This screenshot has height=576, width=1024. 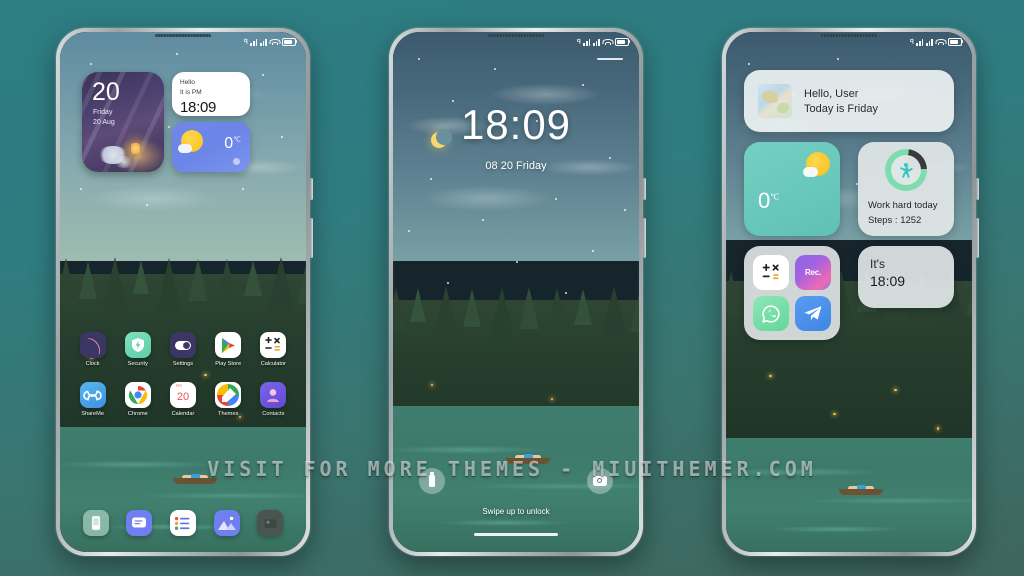 What do you see at coordinates (92, 364) in the screenshot?
I see `app-label: Clock` at bounding box center [92, 364].